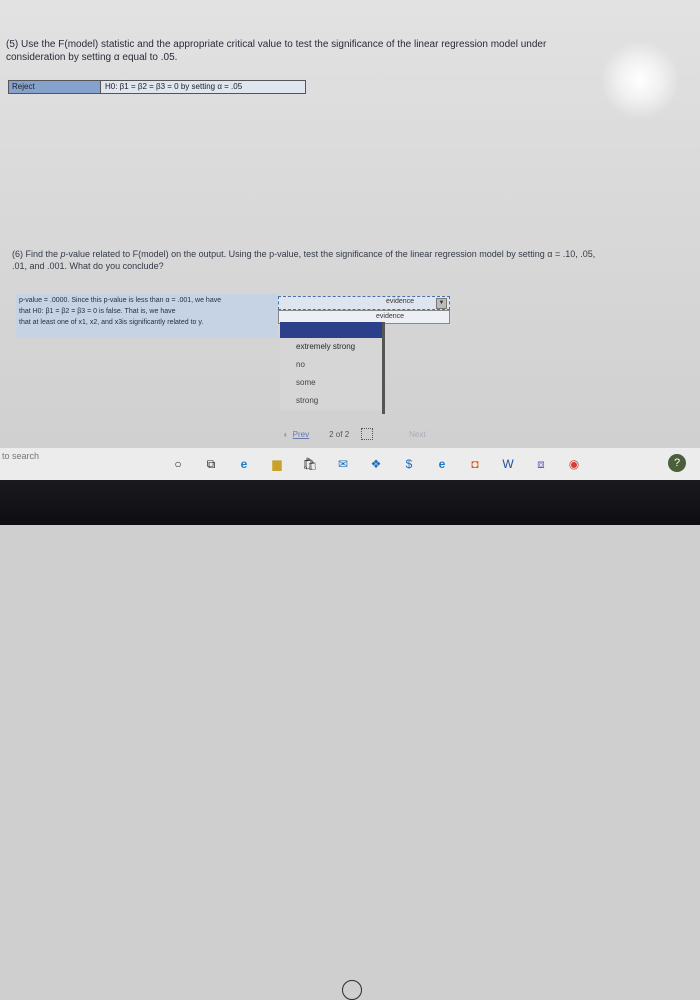 The width and height of the screenshot is (700, 1000). What do you see at coordinates (339, 434) in the screenshot?
I see `page-count: 2 of 2` at bounding box center [339, 434].